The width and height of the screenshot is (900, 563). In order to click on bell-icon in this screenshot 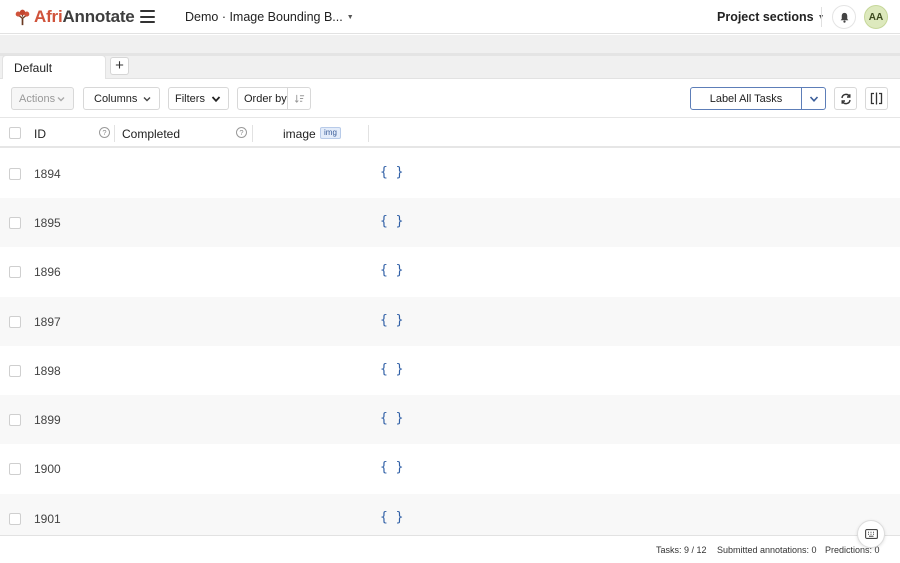, I will do `click(844, 17)`.